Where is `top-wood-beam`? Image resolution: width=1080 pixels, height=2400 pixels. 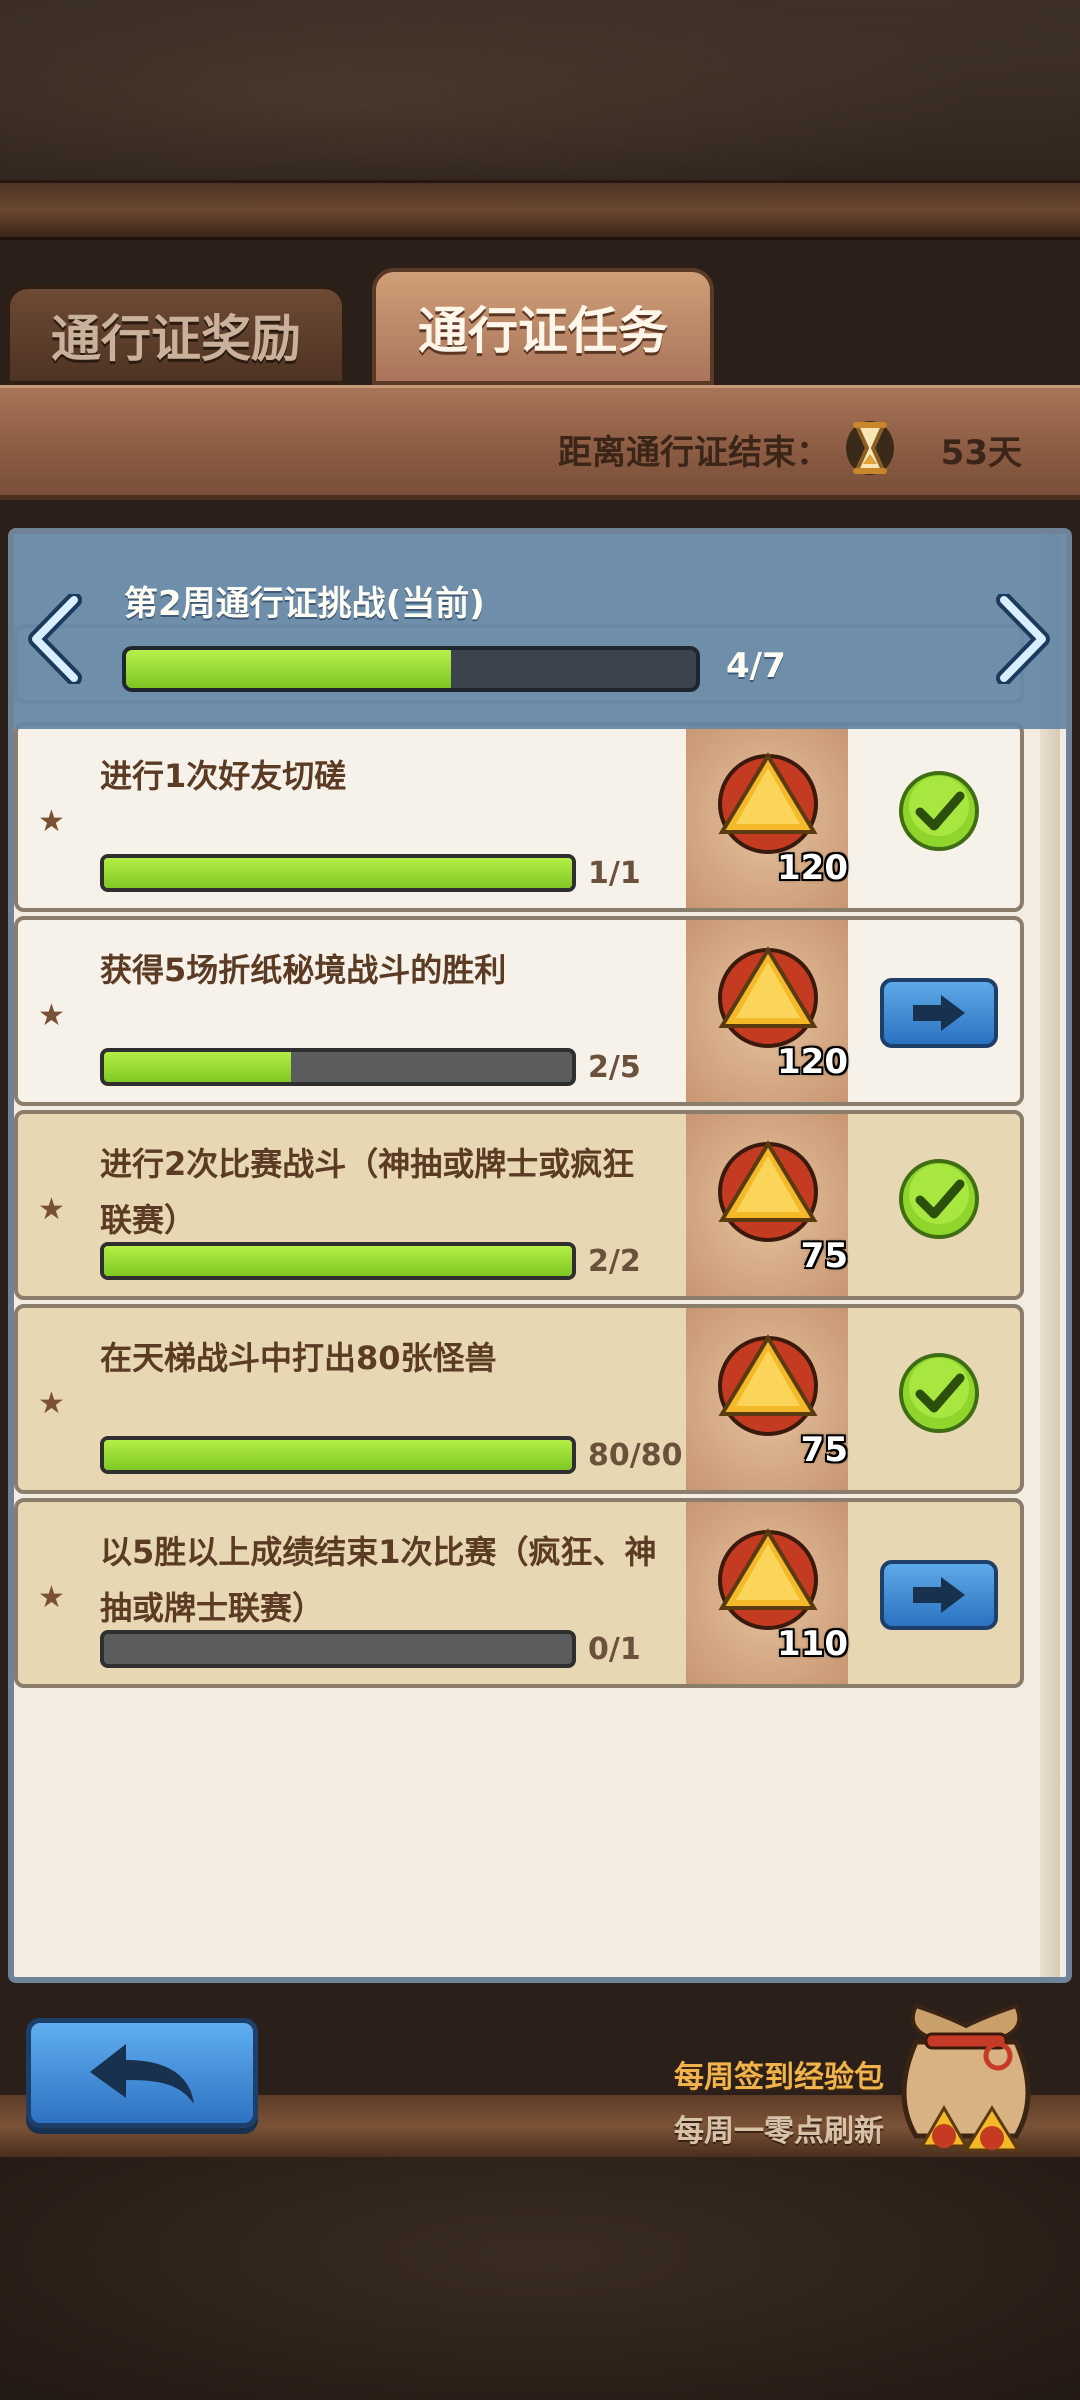 top-wood-beam is located at coordinates (540, 210).